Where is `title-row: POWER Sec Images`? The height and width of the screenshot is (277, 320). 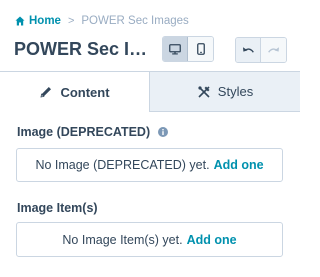 title-row: POWER Sec Images is located at coordinates (150, 50).